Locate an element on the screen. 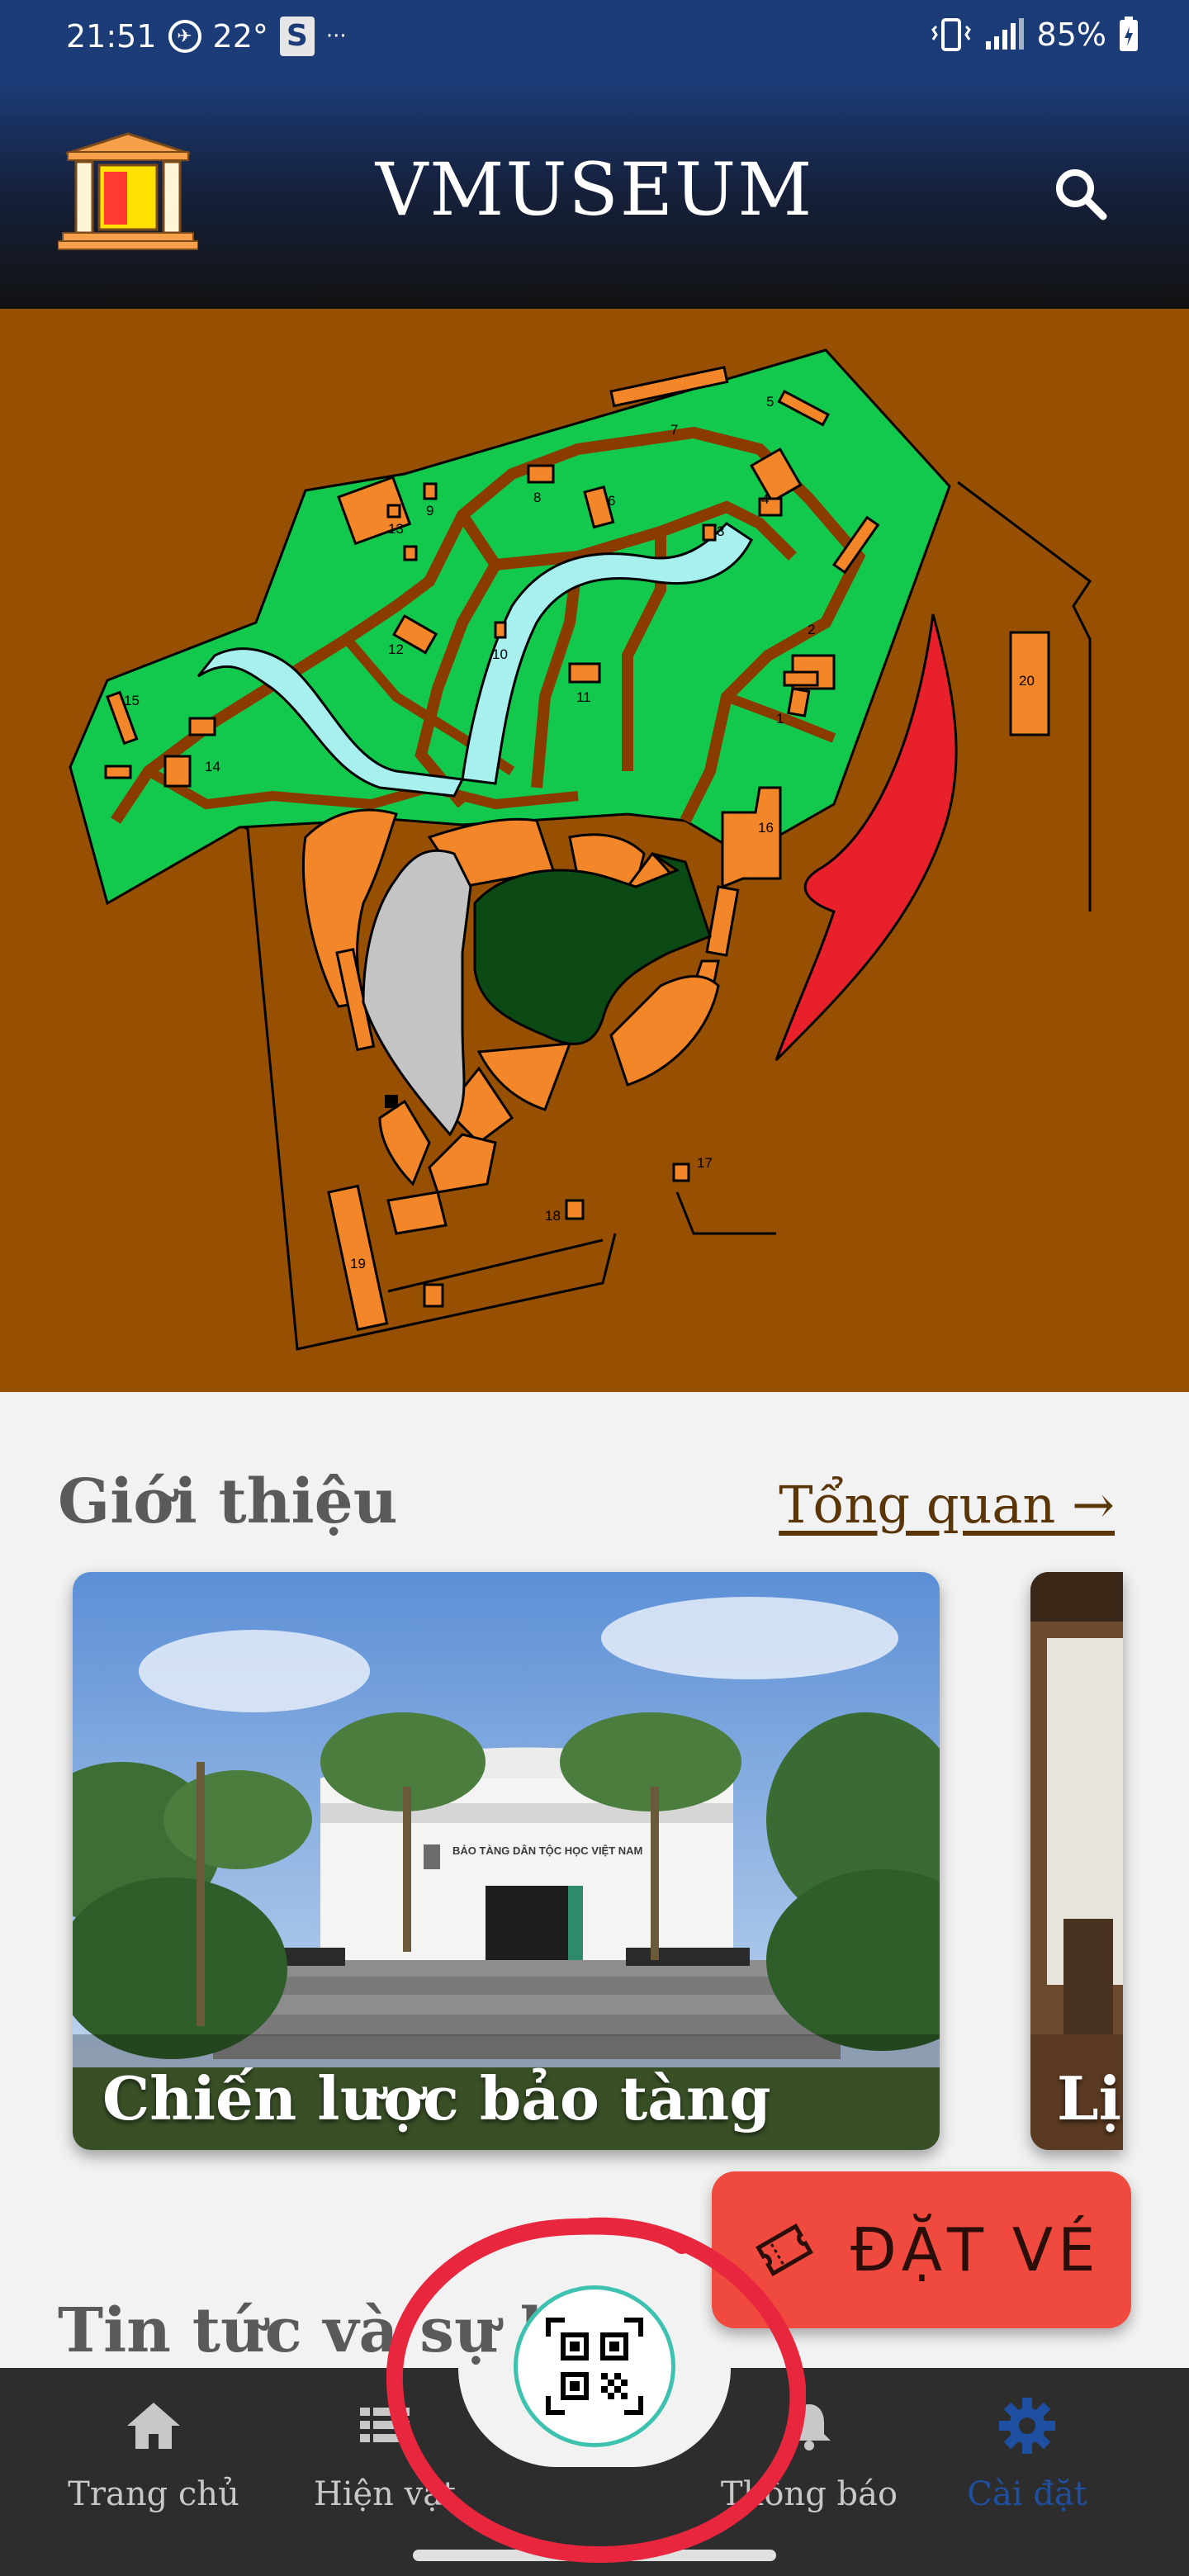 Image resolution: width=1189 pixels, height=2576 pixels. qr-code-icon is located at coordinates (594, 2366).